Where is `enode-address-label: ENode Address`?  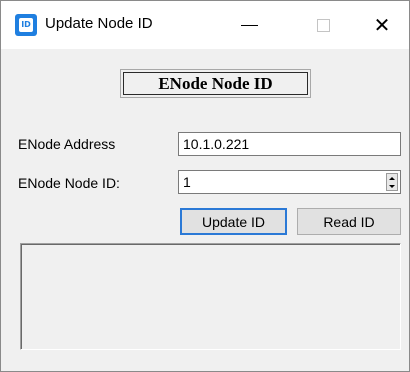
enode-address-label: ENode Address is located at coordinates (67, 144).